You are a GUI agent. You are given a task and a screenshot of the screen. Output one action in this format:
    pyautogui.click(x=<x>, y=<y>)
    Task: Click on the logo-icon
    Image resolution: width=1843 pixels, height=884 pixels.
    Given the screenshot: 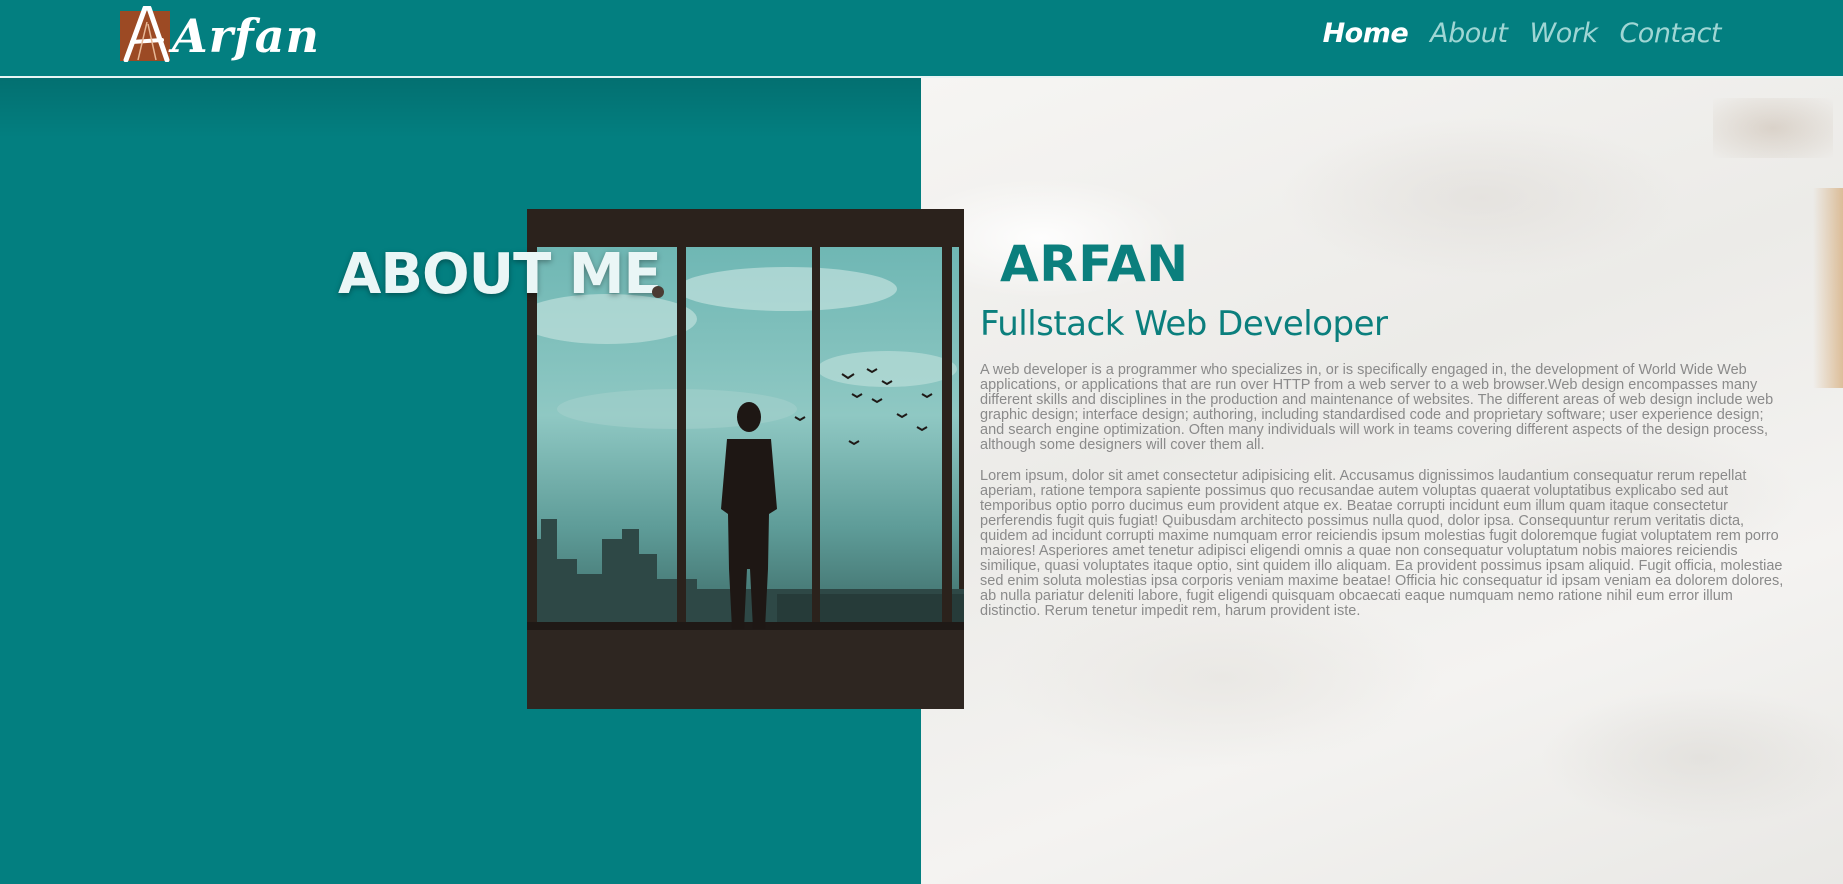 What is the action you would take?
    pyautogui.click(x=145, y=34)
    